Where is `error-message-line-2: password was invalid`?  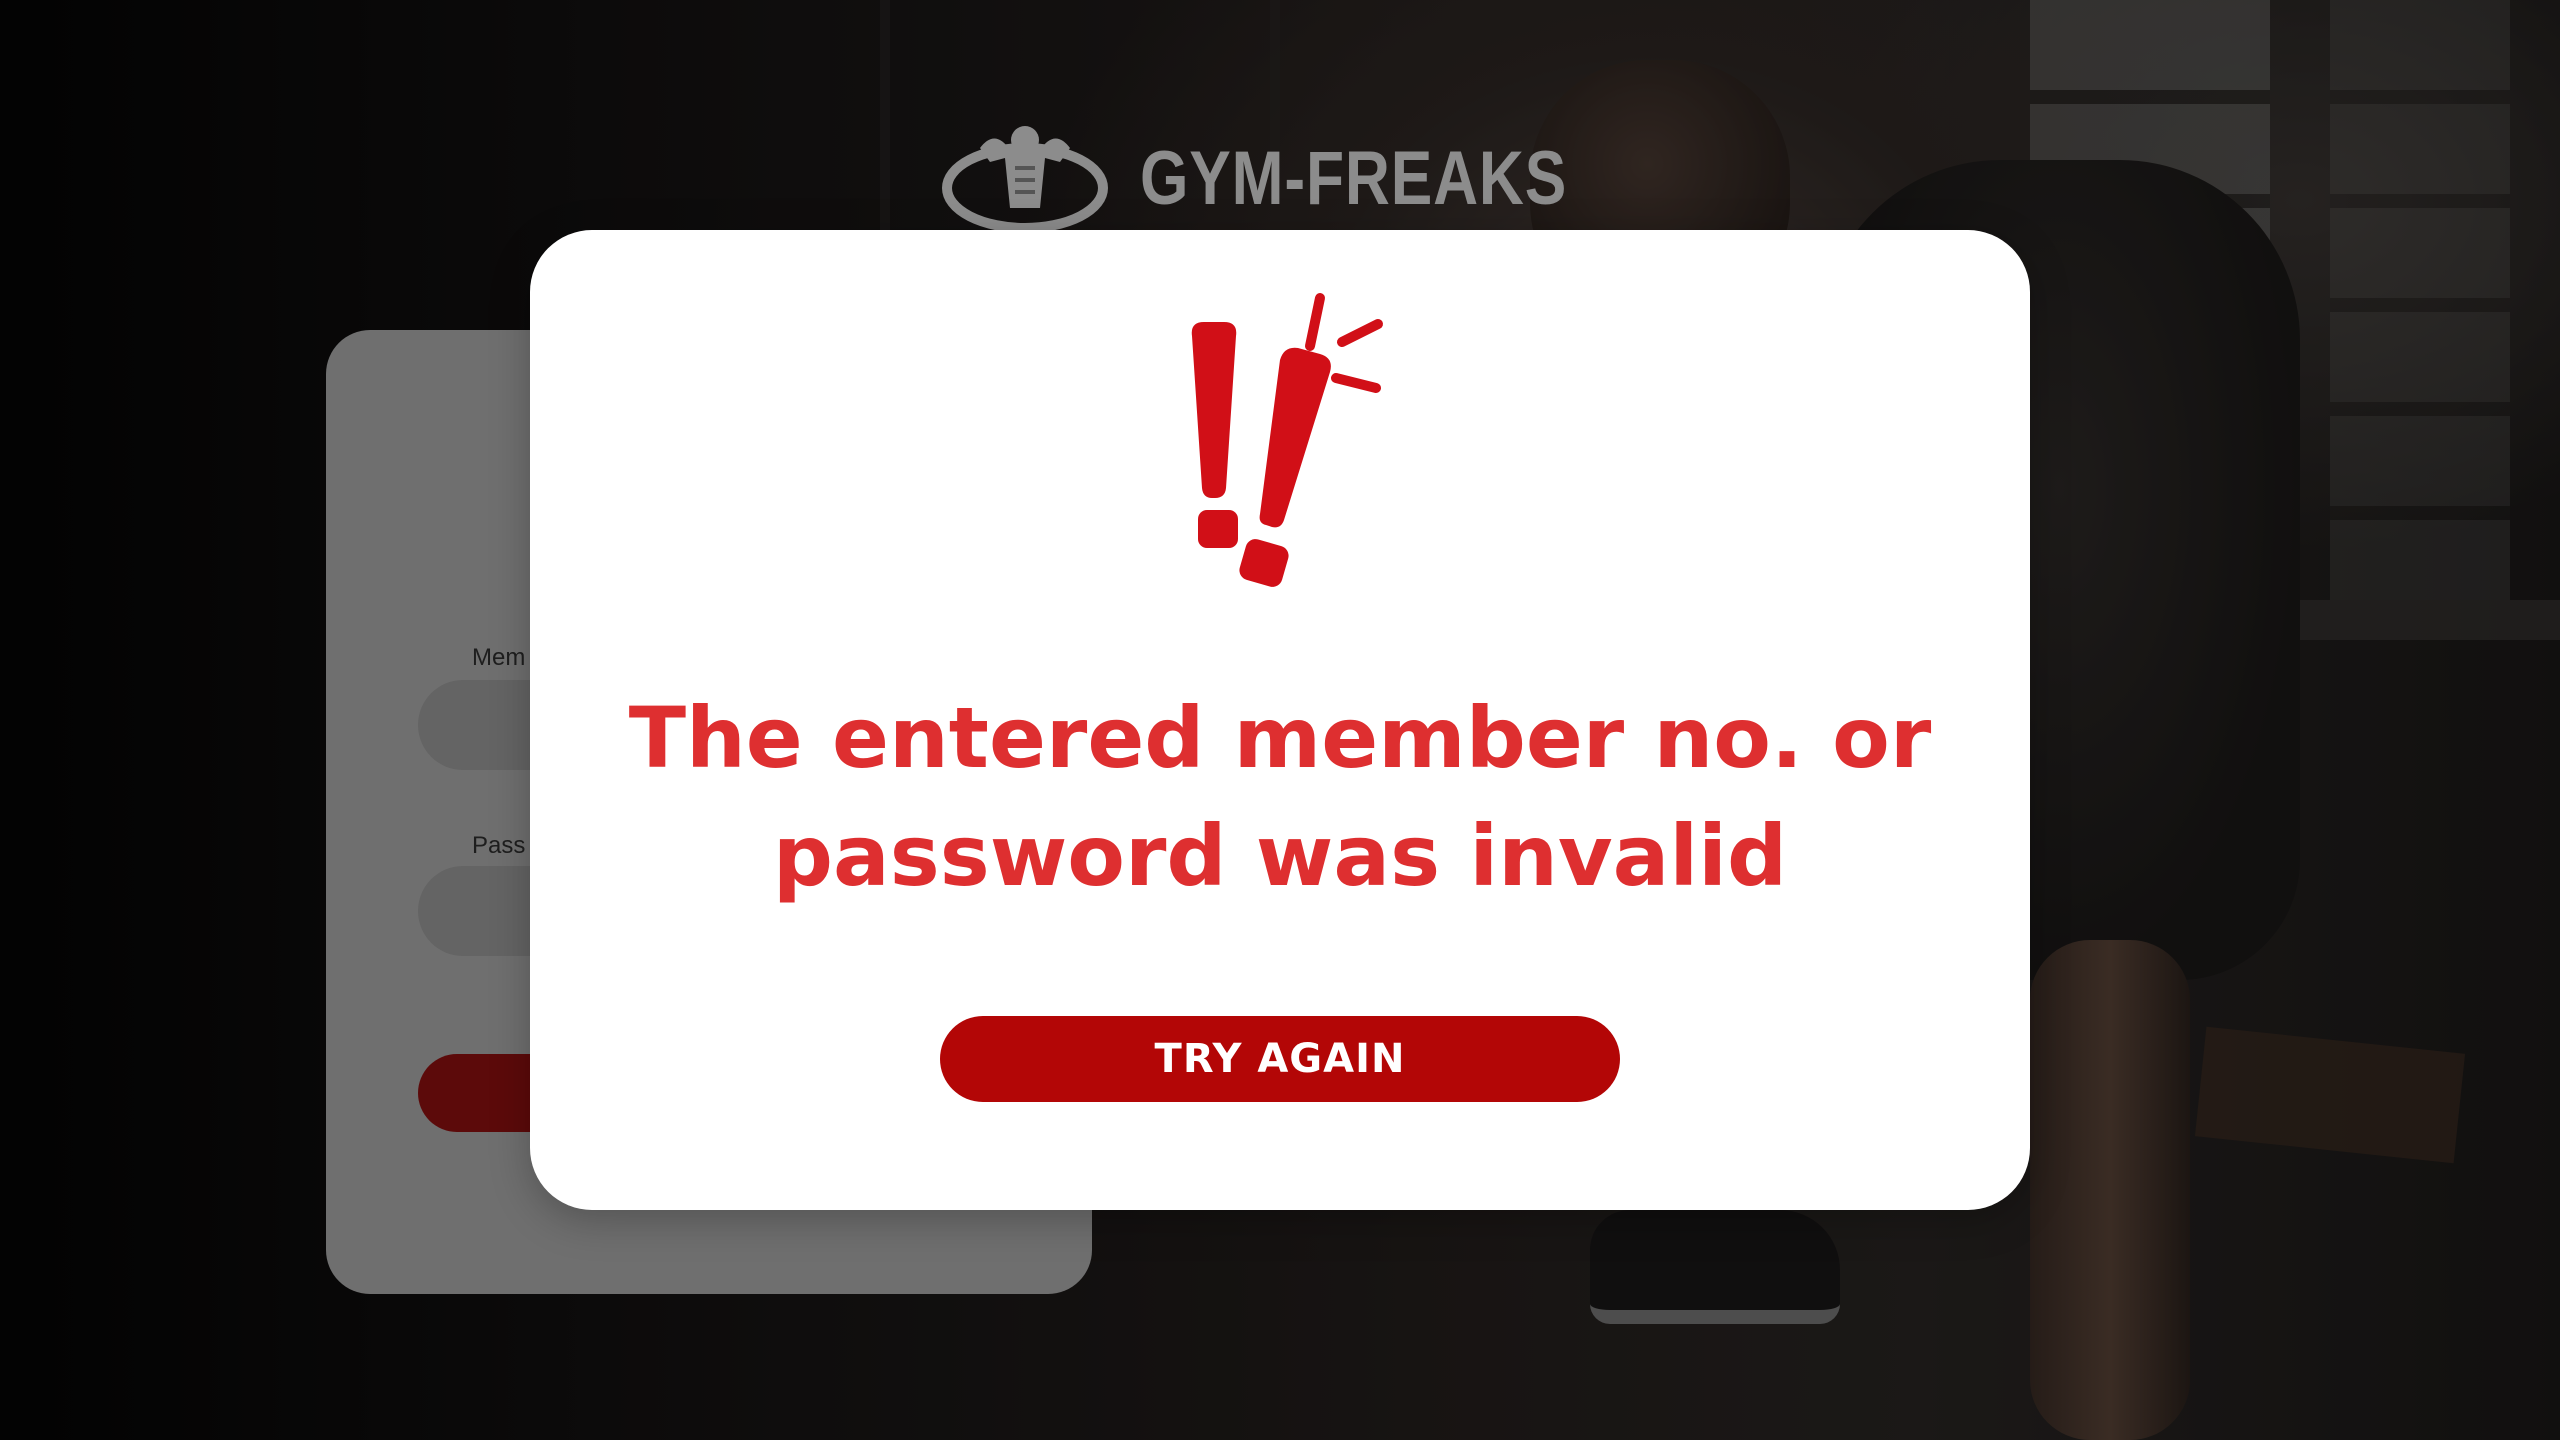
error-message-line-2: password was invalid is located at coordinates (1280, 855).